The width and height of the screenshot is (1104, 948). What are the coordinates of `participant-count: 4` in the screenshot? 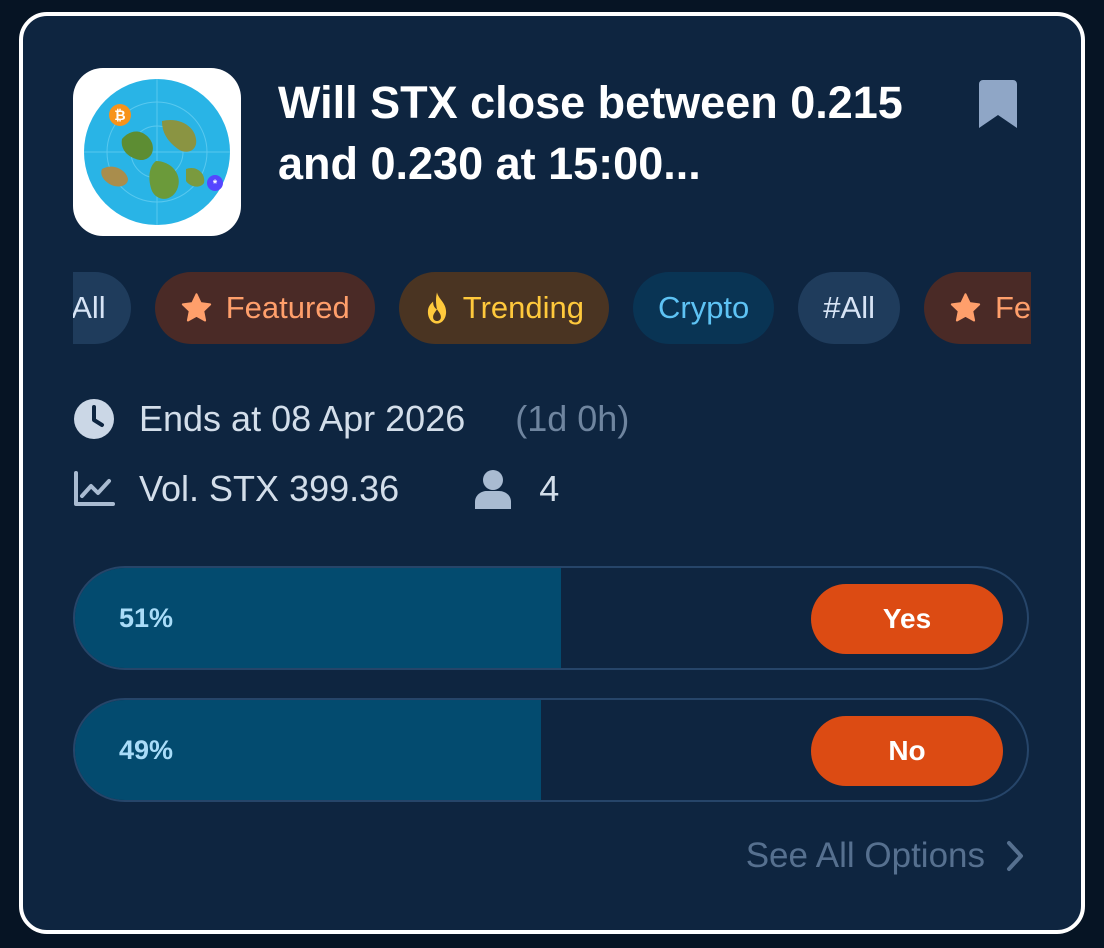 It's located at (549, 488).